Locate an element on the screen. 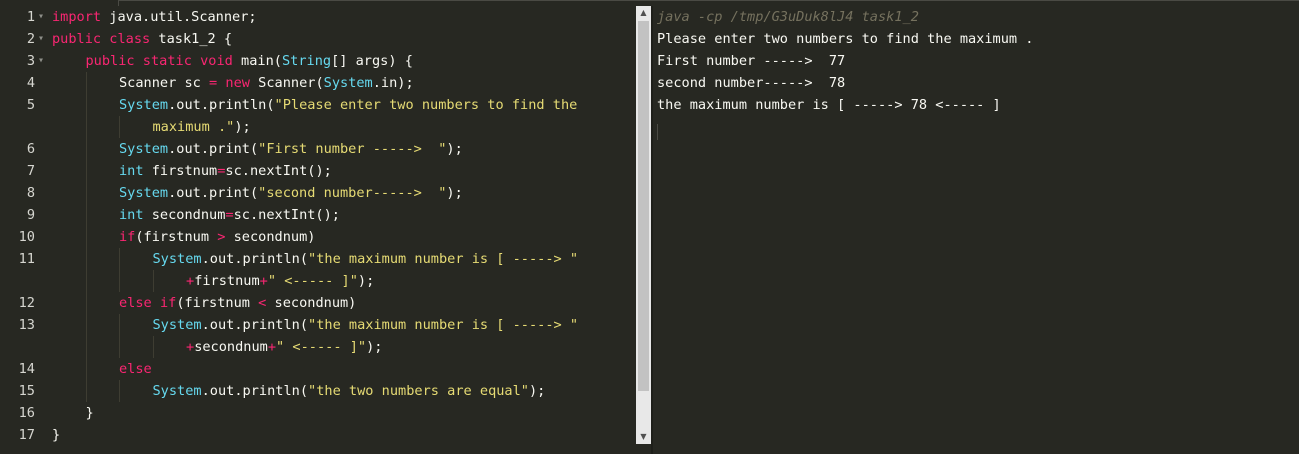 This screenshot has width=1299, height=454. code-token: import is located at coordinates (77, 17).